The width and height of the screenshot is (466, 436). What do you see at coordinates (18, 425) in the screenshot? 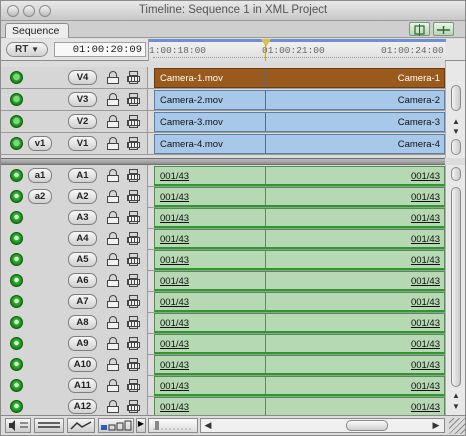
I see `audio-toggle-button` at bounding box center [18, 425].